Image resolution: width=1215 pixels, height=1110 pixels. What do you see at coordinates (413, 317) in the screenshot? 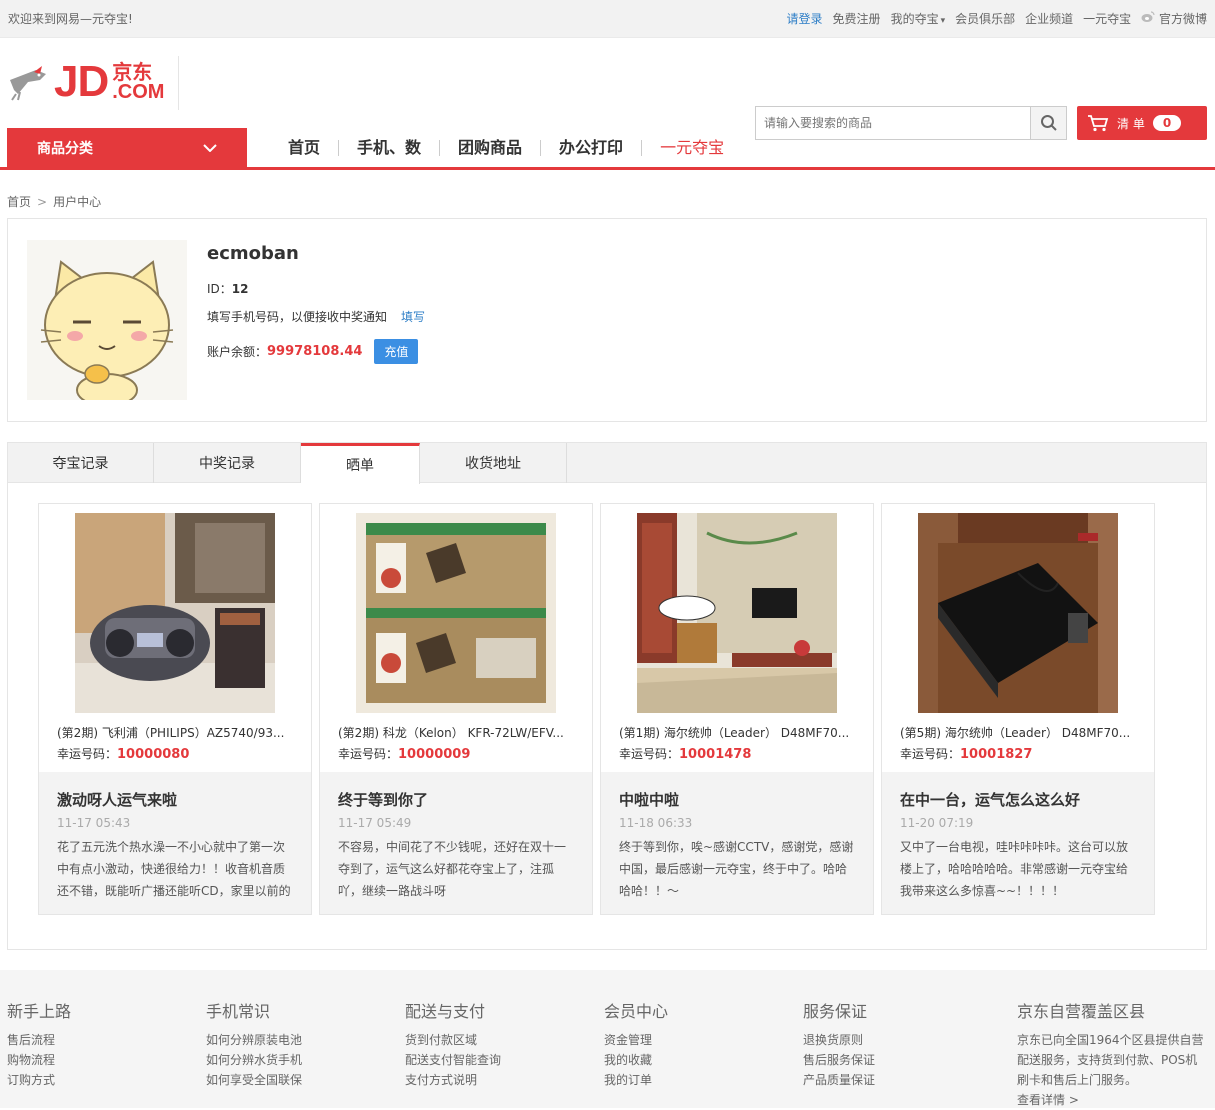
I see `phone-fill-link: 填写` at bounding box center [413, 317].